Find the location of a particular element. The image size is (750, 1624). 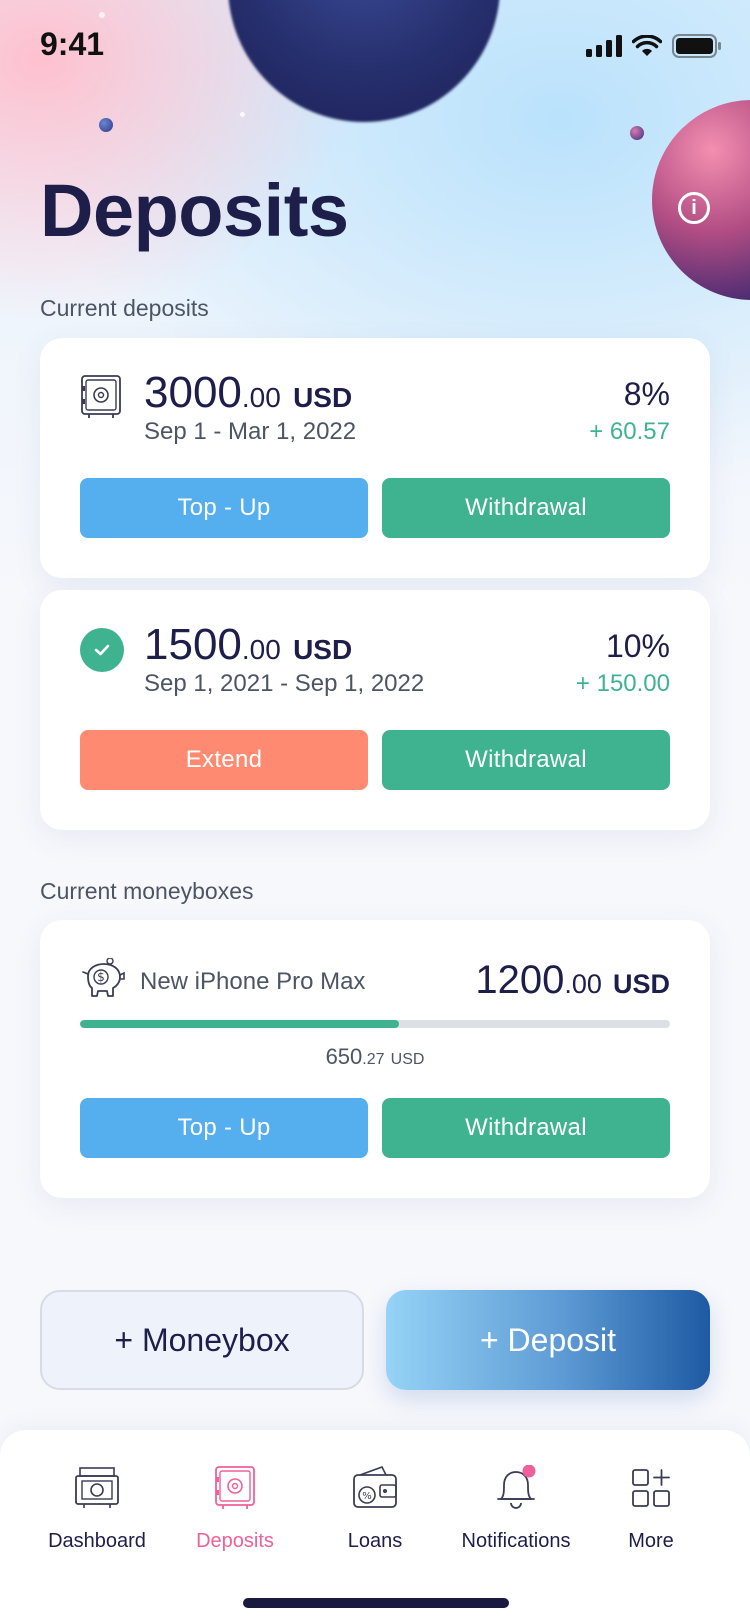

section-label-moneyboxes: Current moneyboxes is located at coordinates (147, 891).